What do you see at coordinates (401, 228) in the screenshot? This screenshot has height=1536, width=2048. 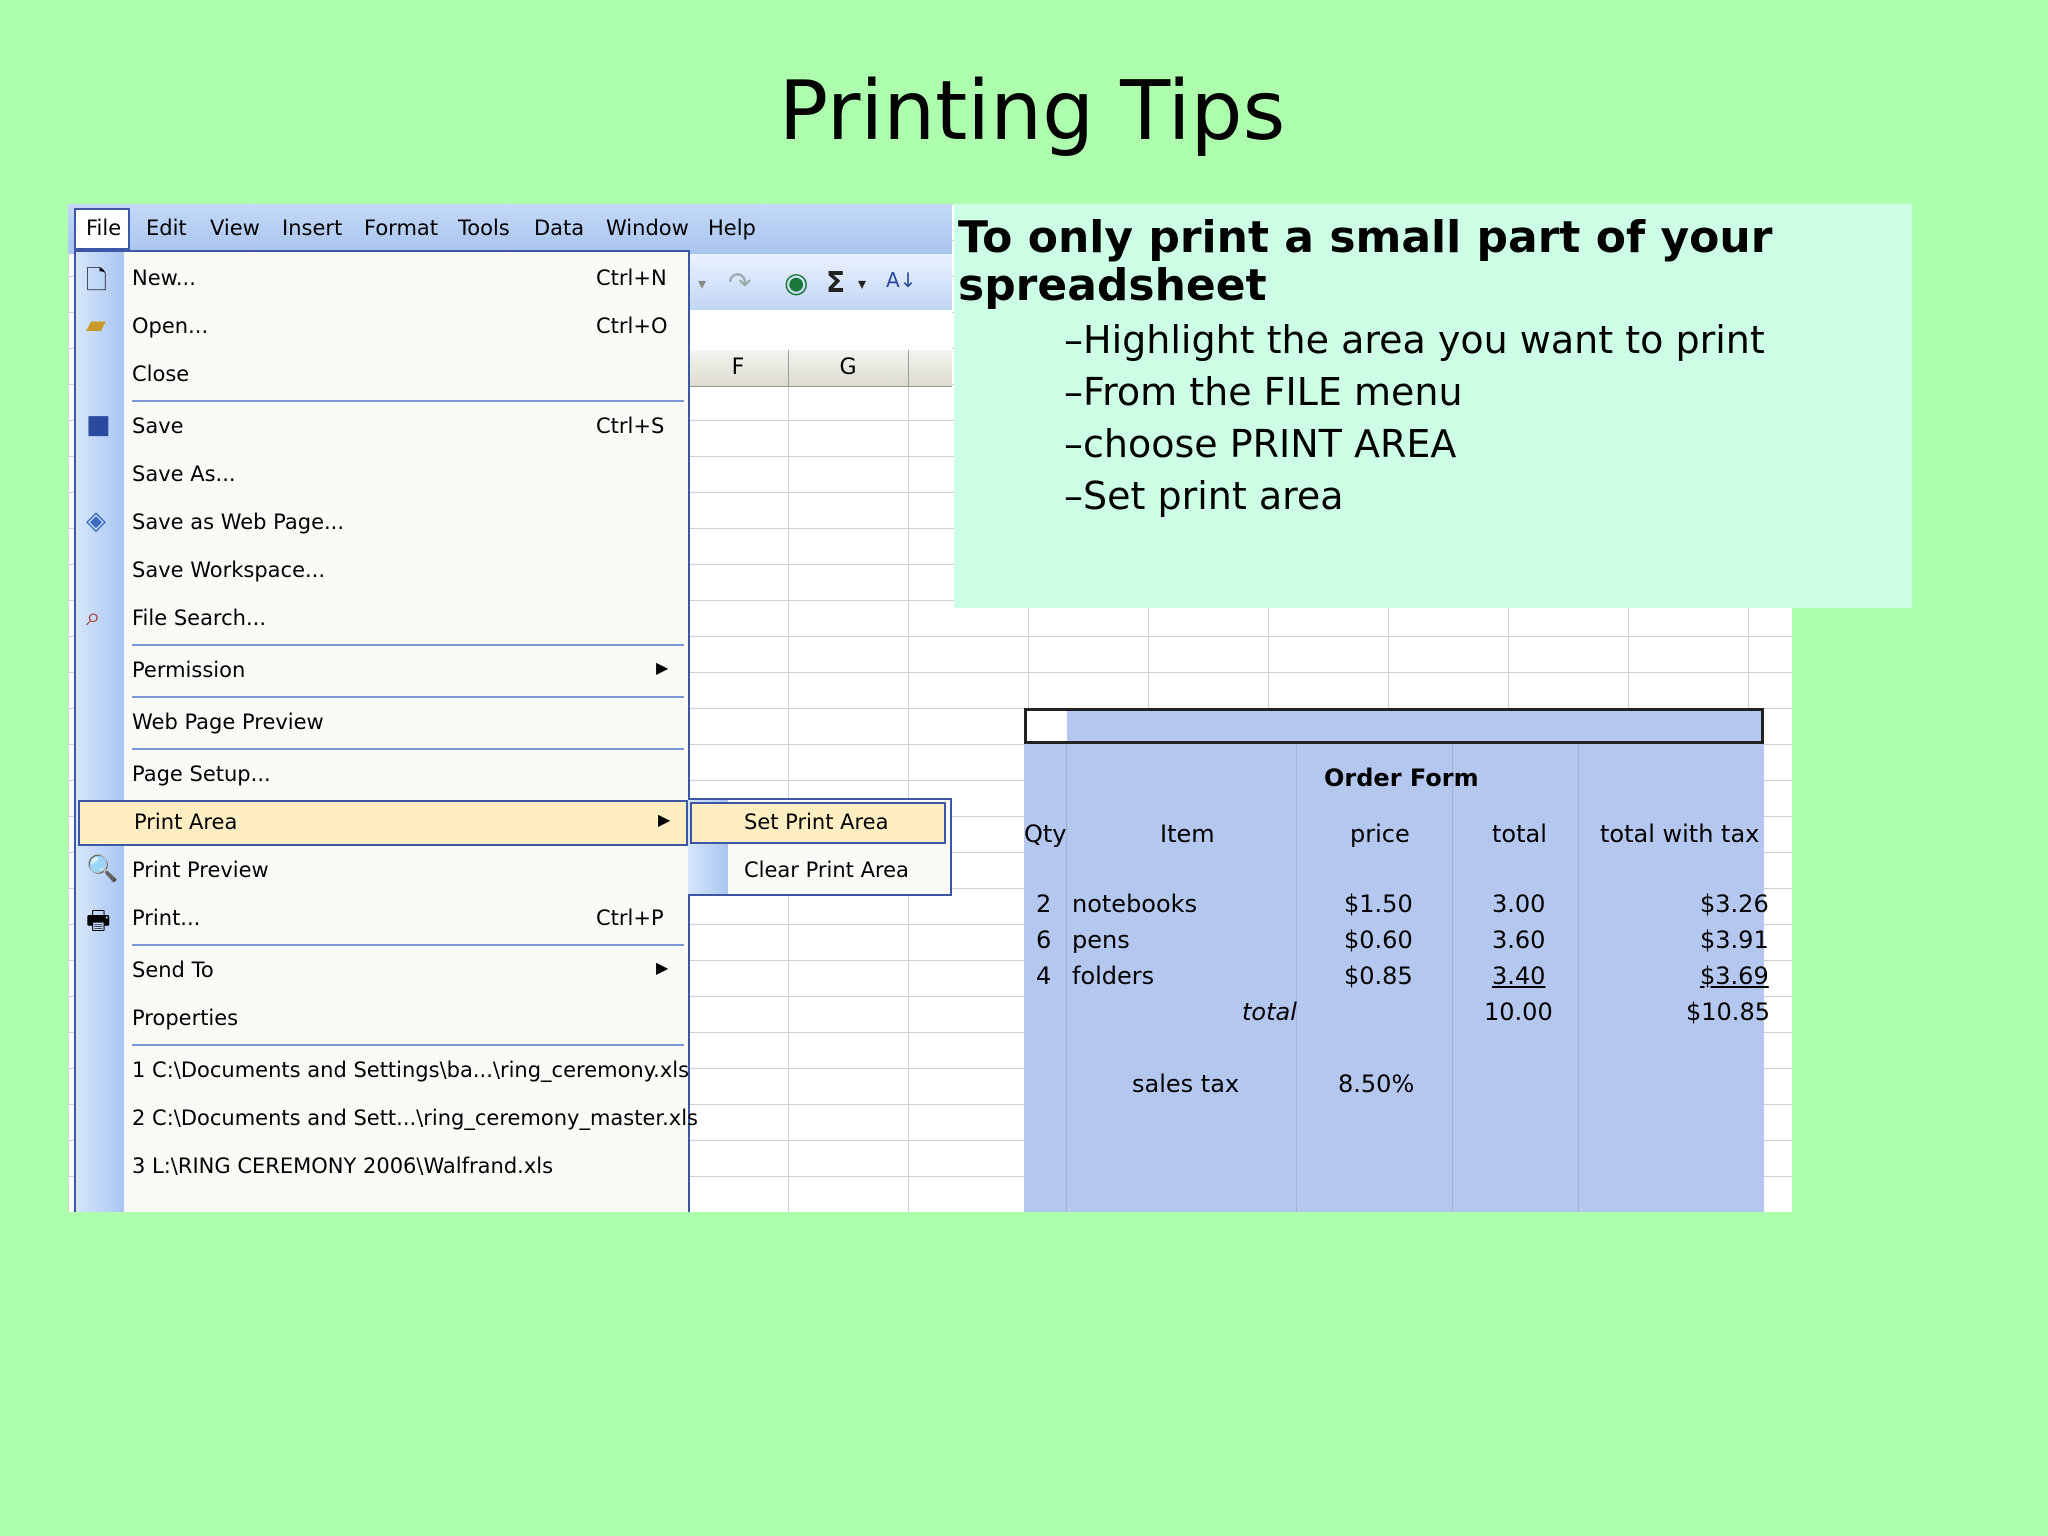 I see `menu-format: Format` at bounding box center [401, 228].